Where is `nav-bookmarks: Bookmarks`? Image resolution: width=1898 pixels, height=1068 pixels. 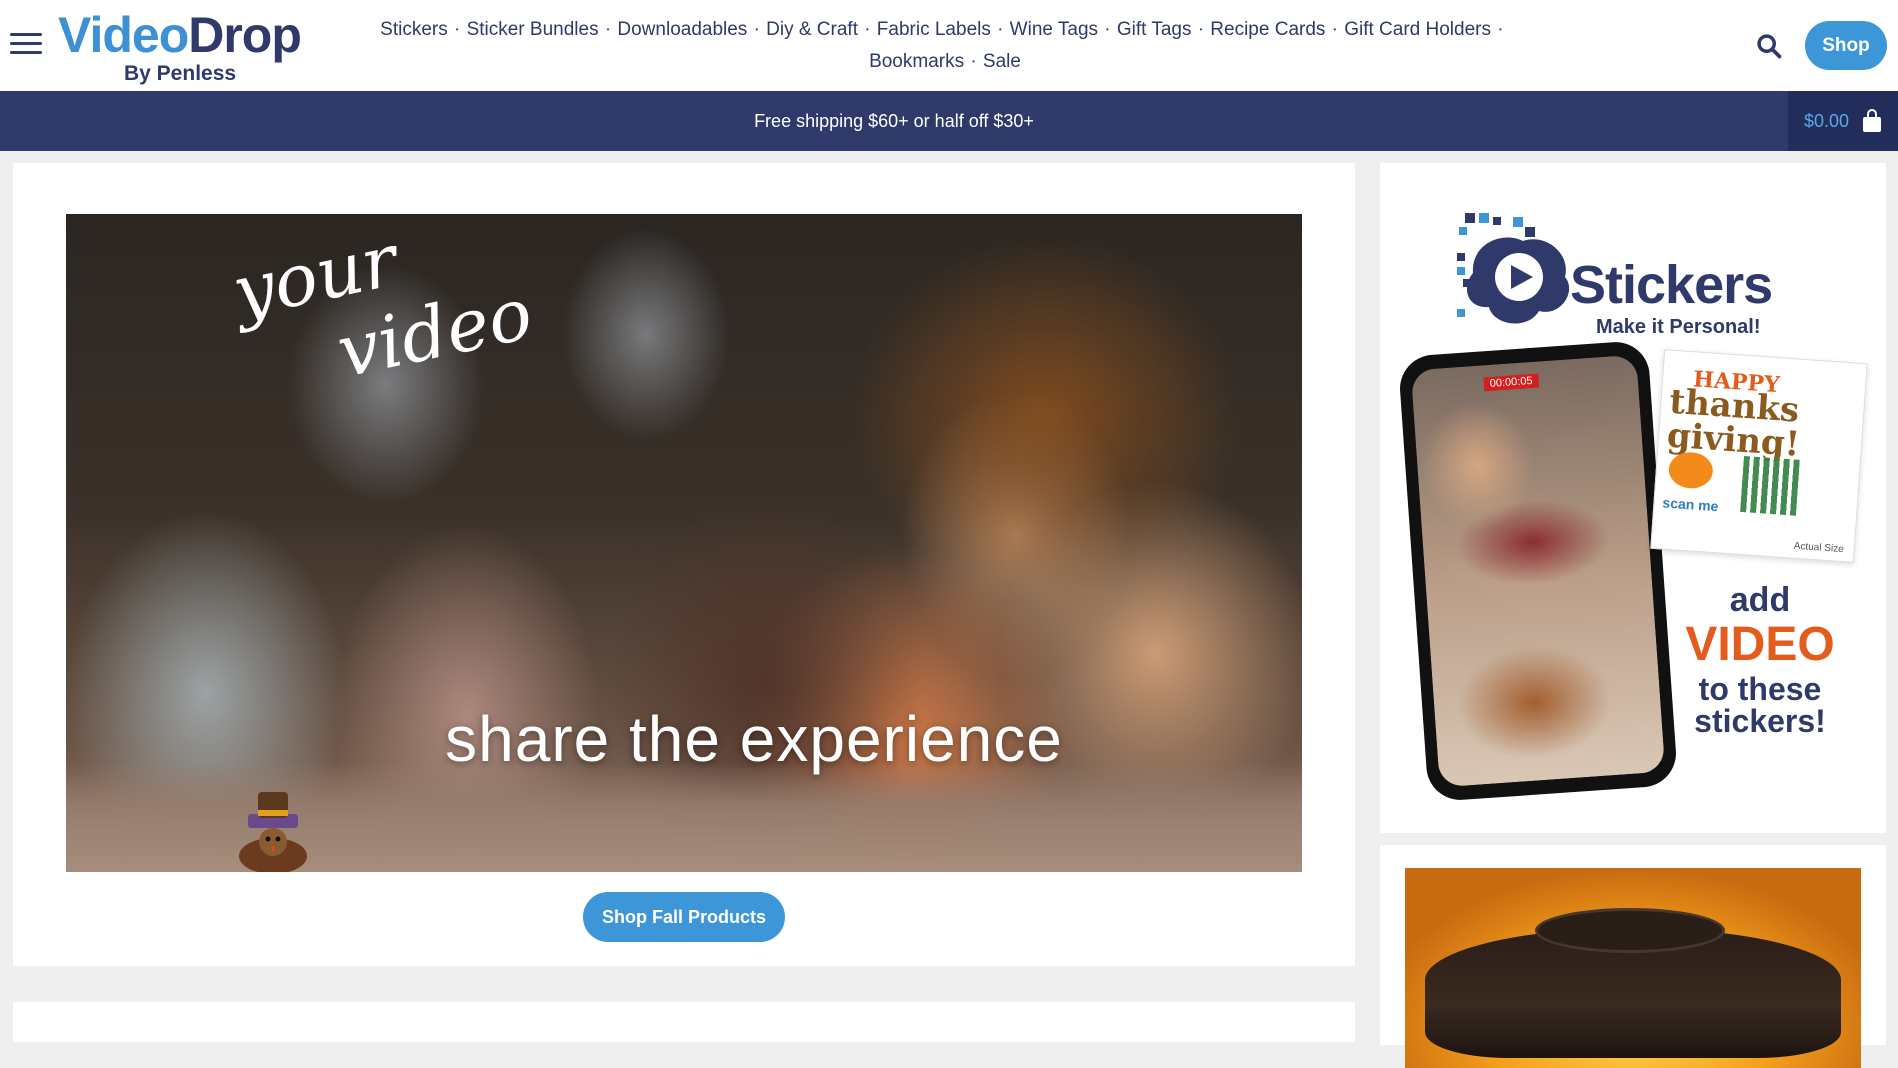
nav-bookmarks: Bookmarks is located at coordinates (916, 61).